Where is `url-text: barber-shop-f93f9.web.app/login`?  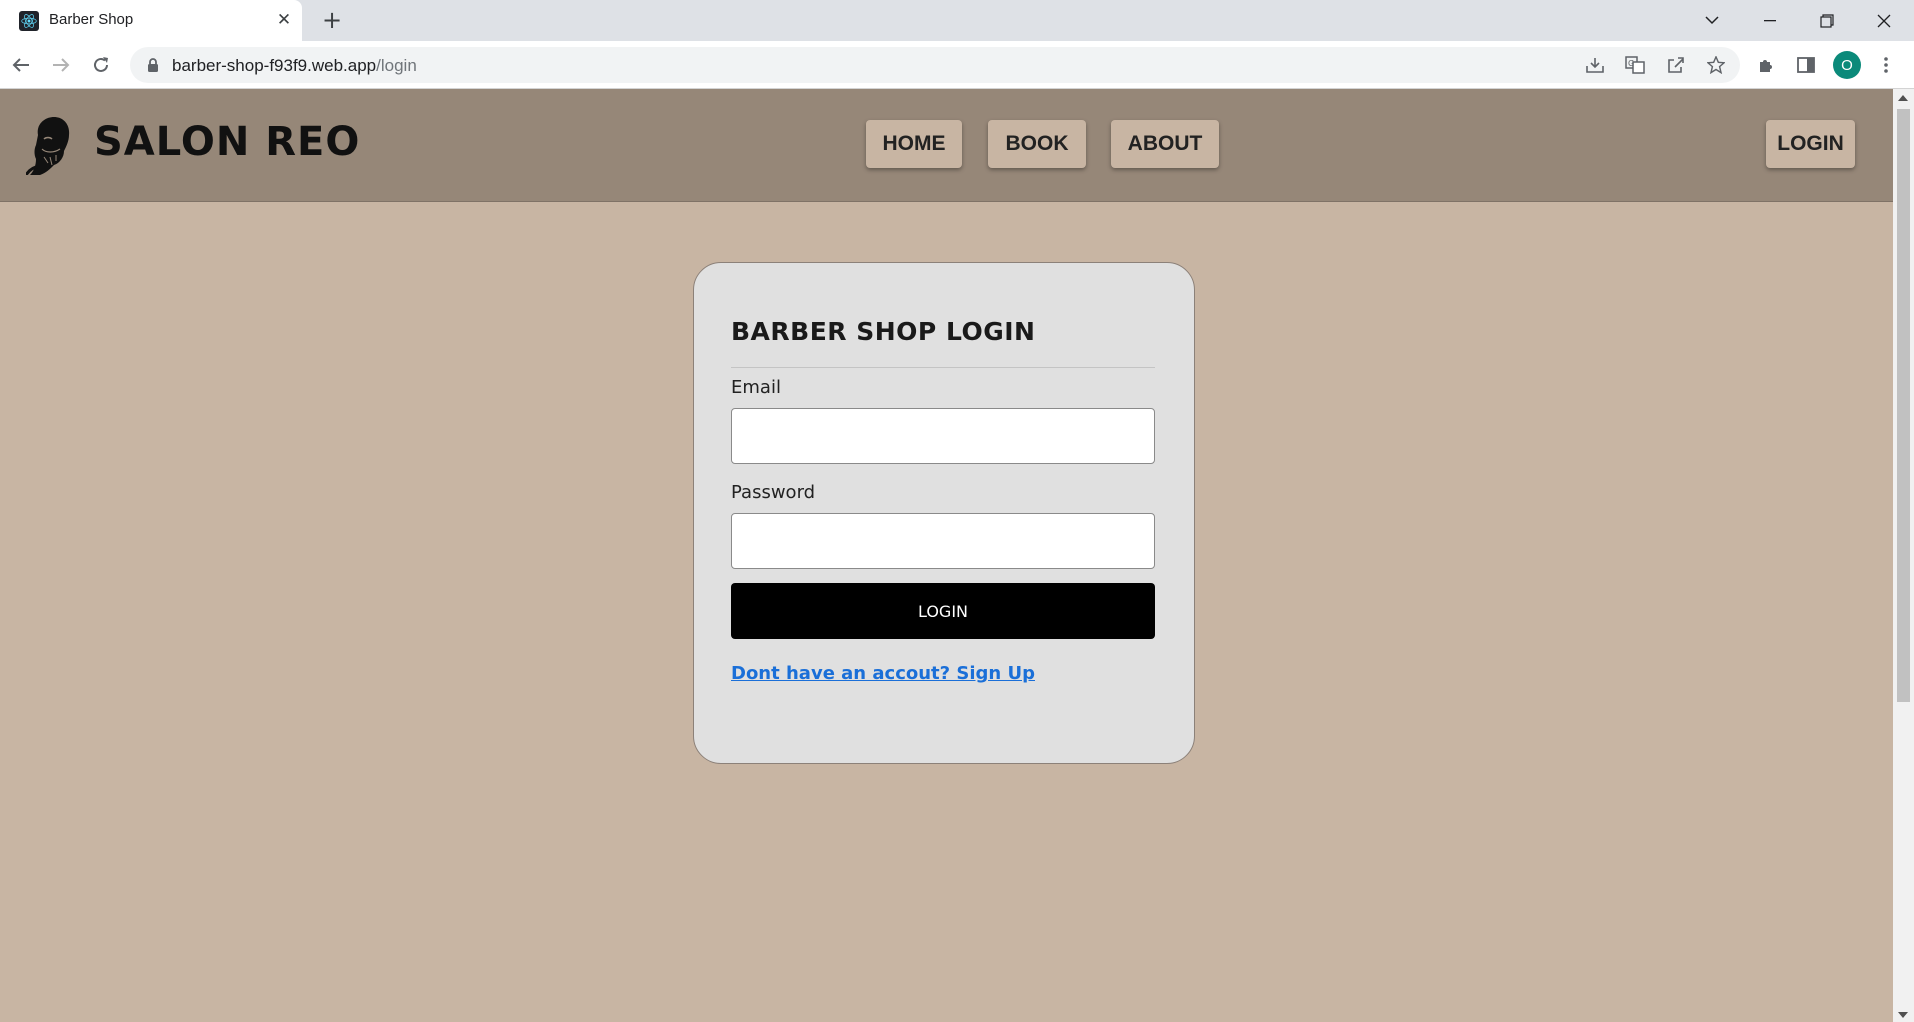 url-text: barber-shop-f93f9.web.app/login is located at coordinates (294, 65).